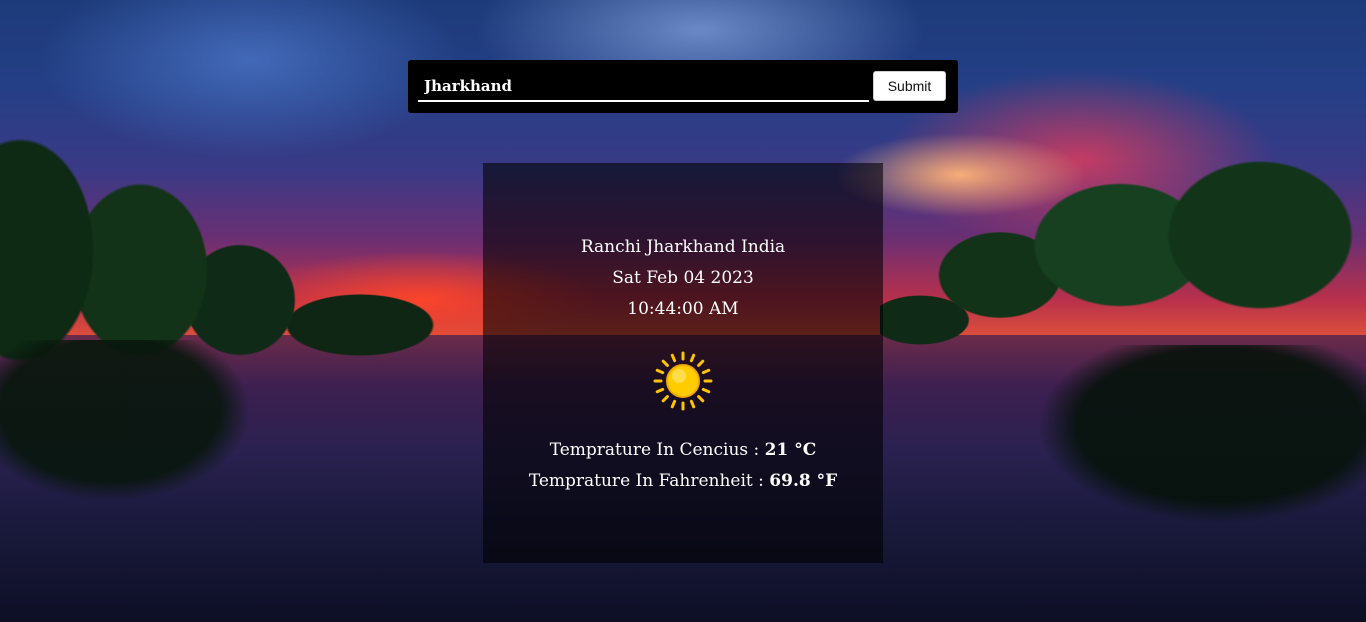 This screenshot has height=622, width=1366. What do you see at coordinates (180, 460) in the screenshot?
I see `reflection-left` at bounding box center [180, 460].